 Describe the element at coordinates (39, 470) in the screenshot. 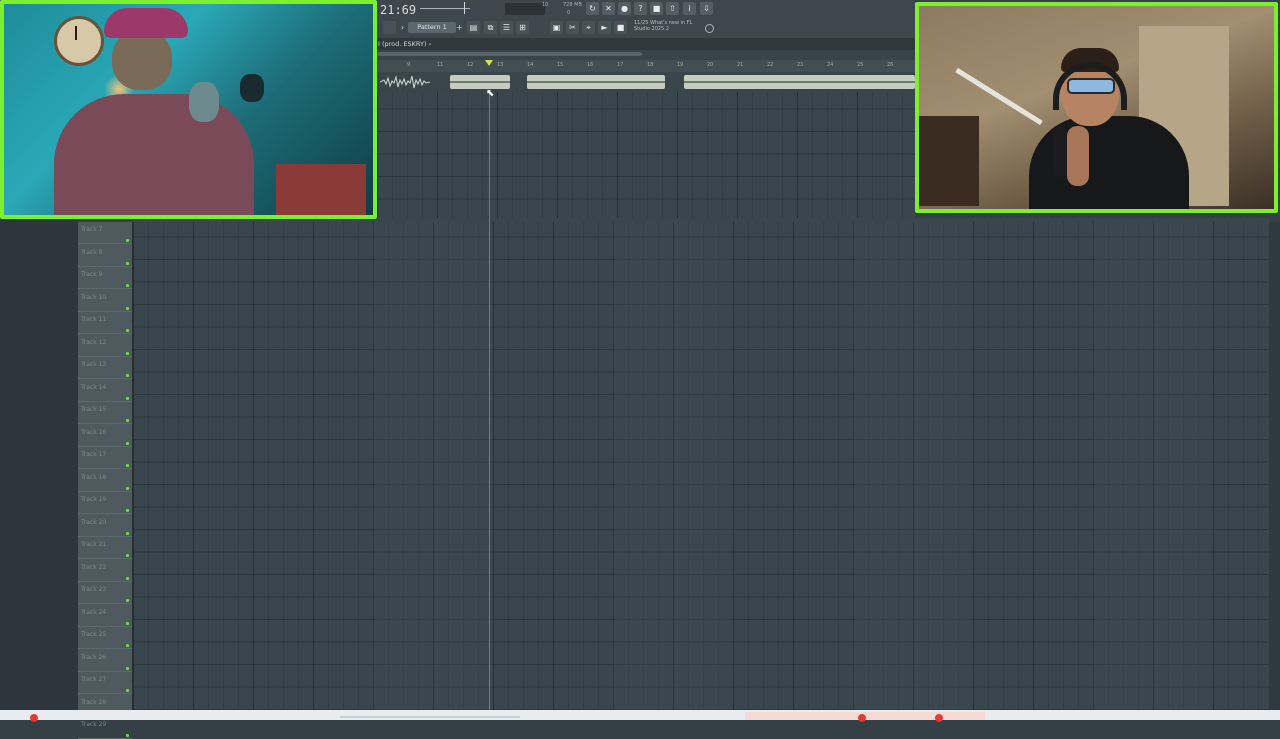

I see `left-panel` at that location.